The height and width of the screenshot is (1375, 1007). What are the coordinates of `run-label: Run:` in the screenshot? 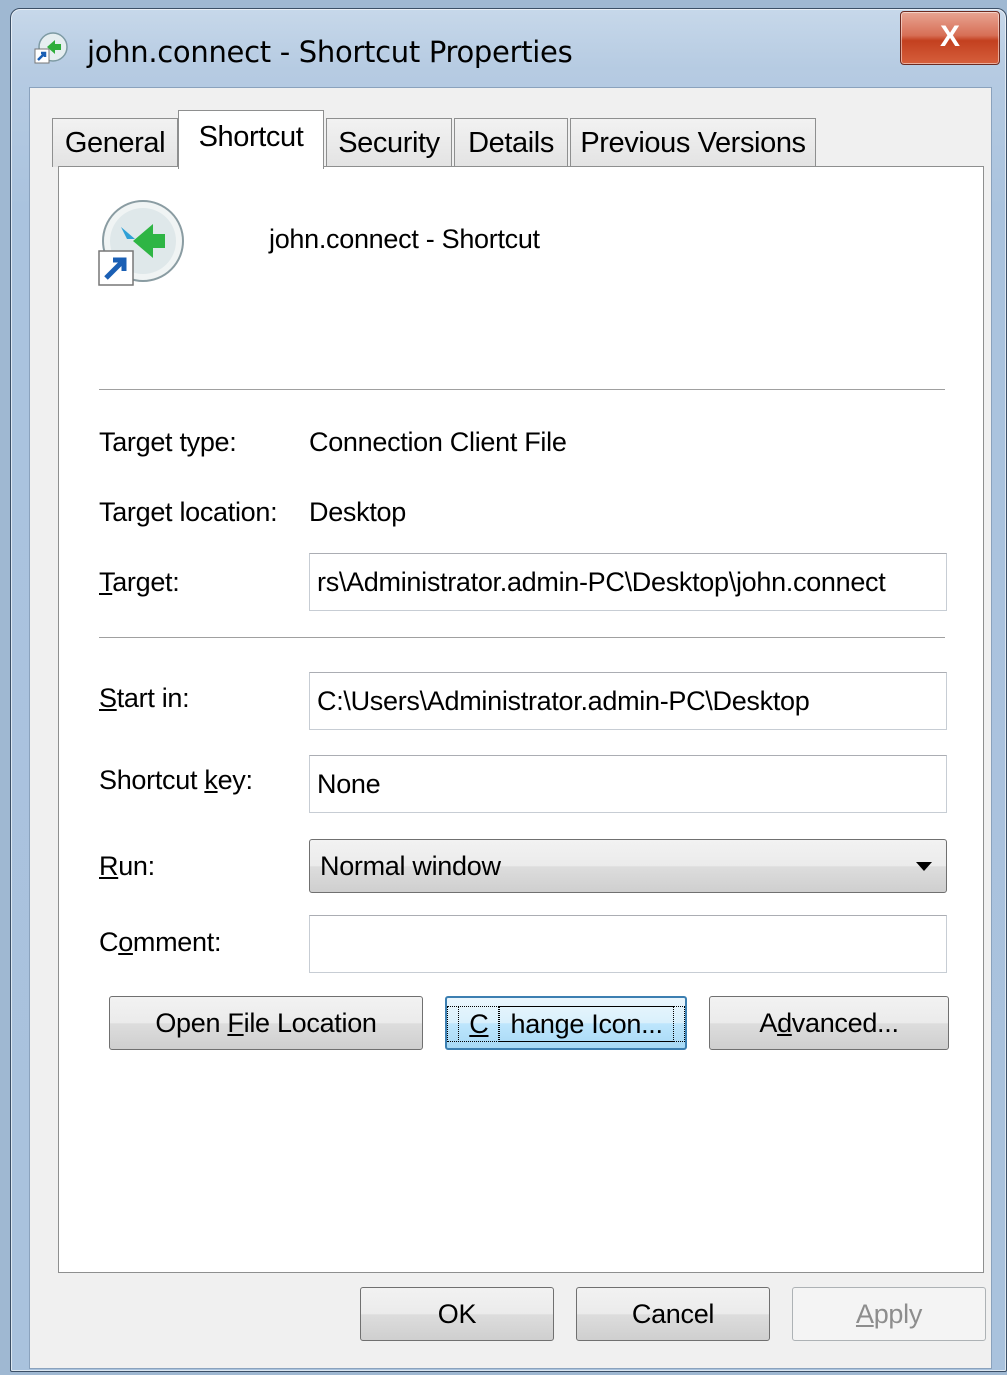 It's located at (127, 866).